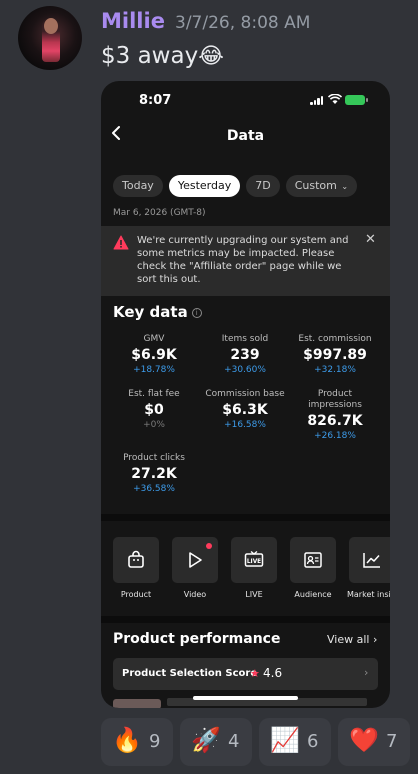 The height and width of the screenshot is (774, 418). I want to click on page-title: Data, so click(245, 136).